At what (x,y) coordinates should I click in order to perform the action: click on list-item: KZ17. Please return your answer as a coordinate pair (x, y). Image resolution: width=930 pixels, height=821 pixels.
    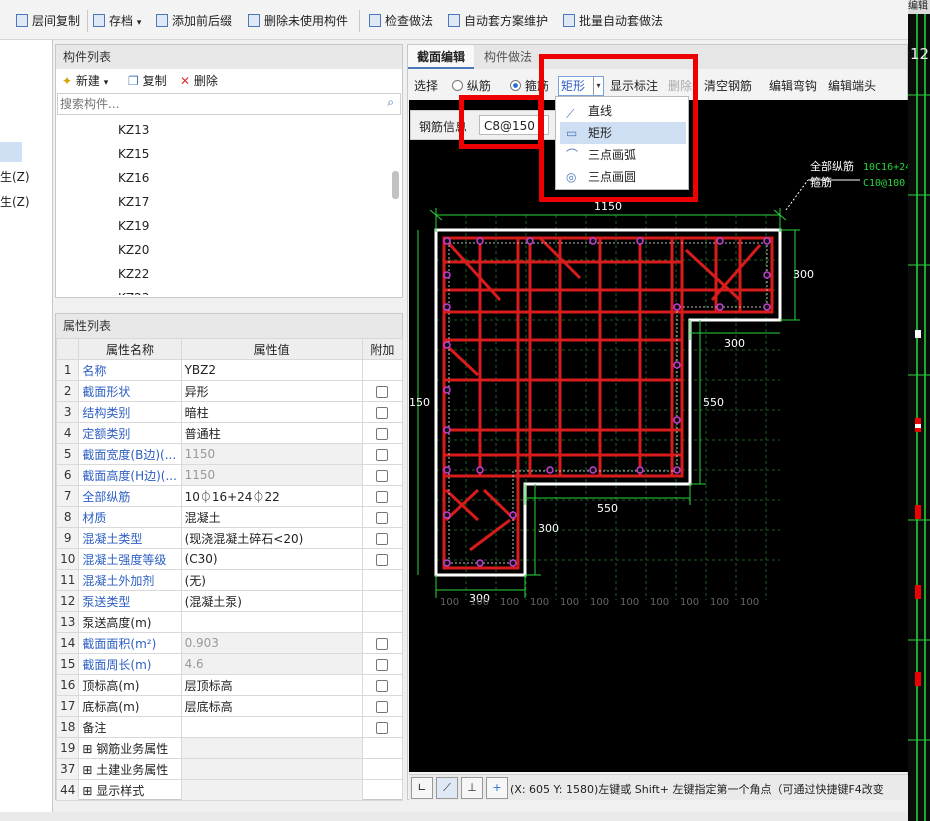
    Looking at the image, I should click on (133, 202).